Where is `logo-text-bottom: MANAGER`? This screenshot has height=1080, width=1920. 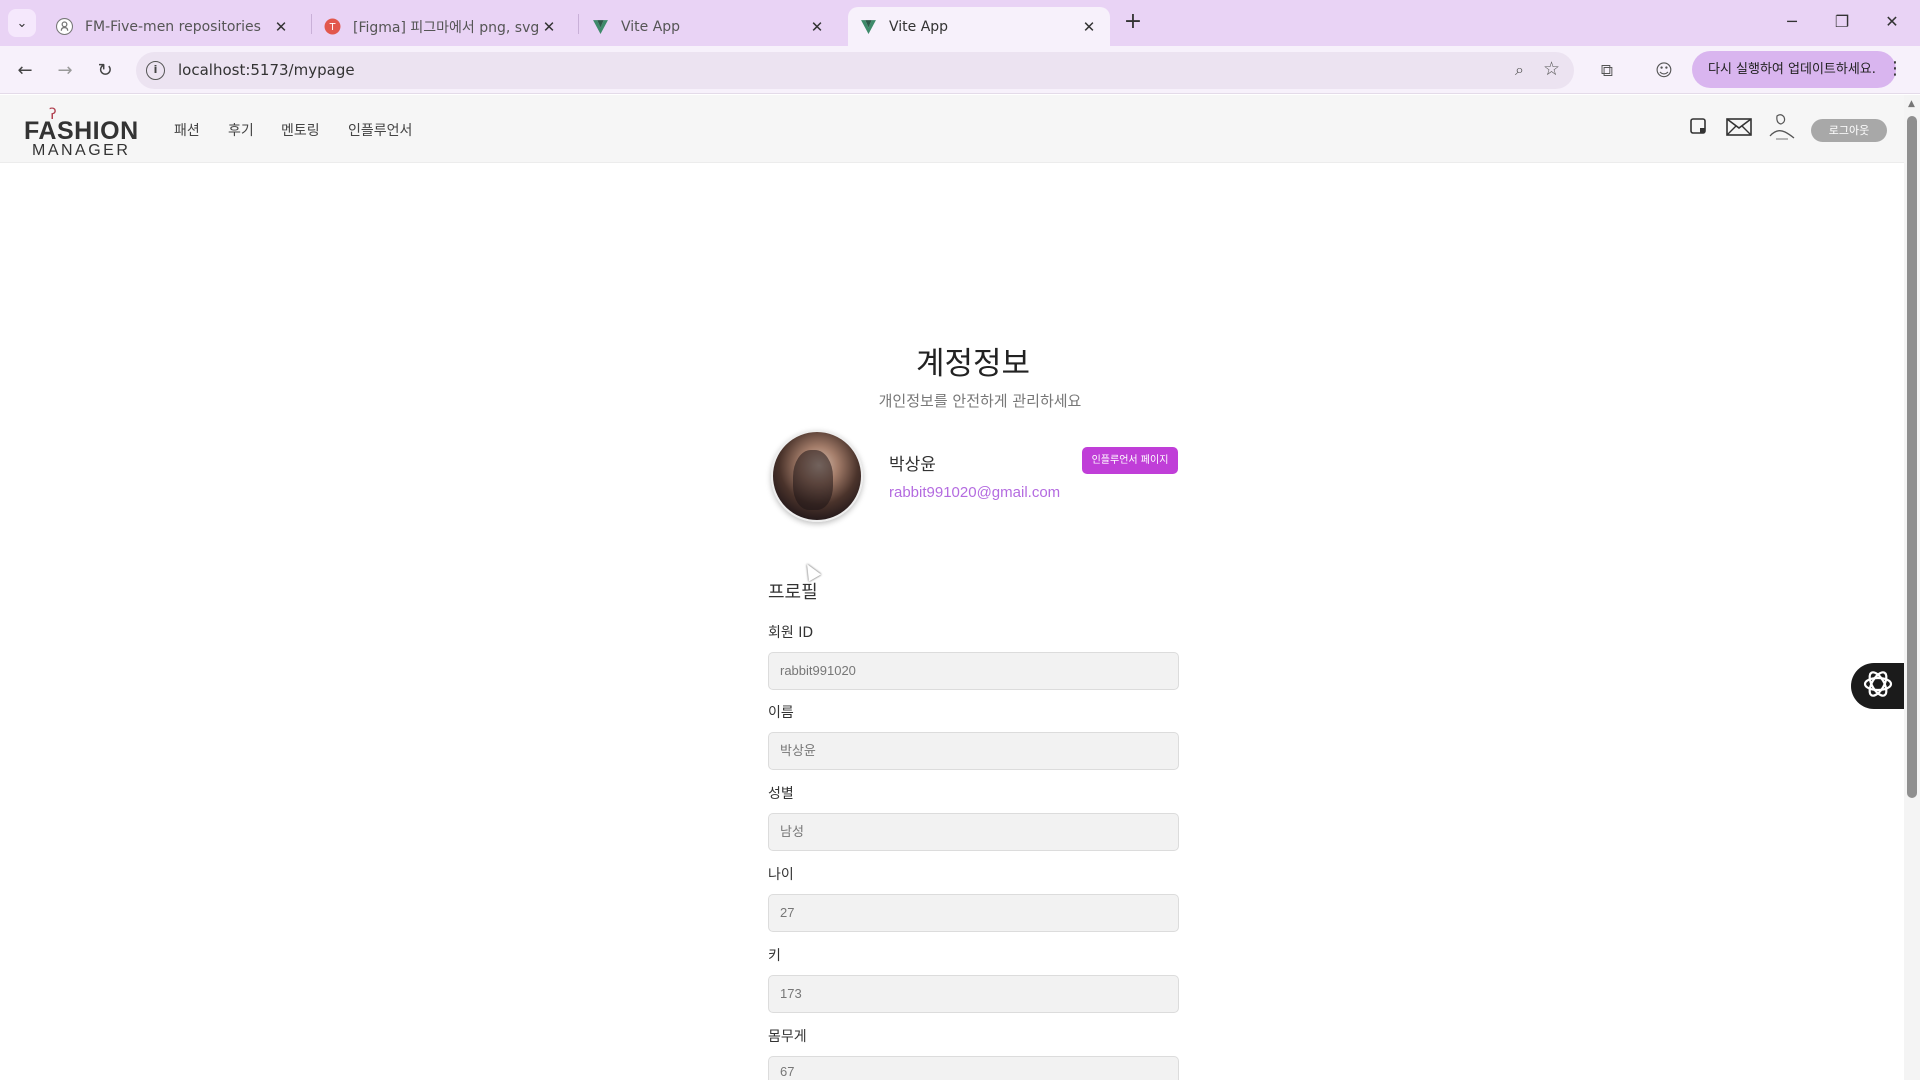
logo-text-bottom: MANAGER is located at coordinates (81, 150).